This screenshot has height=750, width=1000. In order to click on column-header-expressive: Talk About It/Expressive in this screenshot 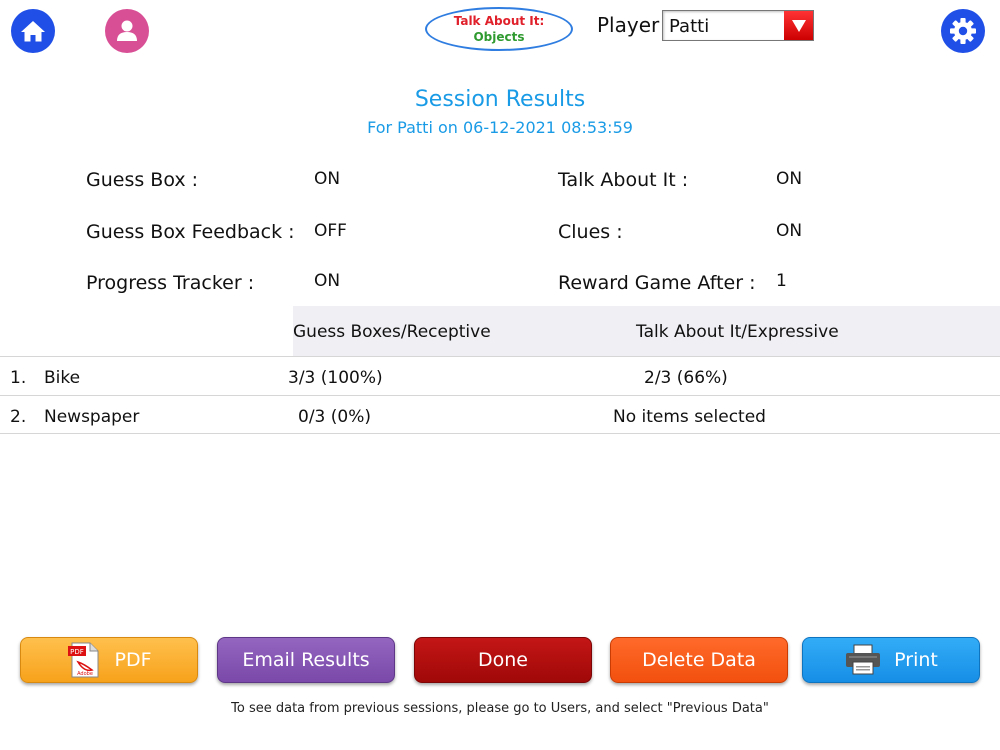, I will do `click(737, 332)`.